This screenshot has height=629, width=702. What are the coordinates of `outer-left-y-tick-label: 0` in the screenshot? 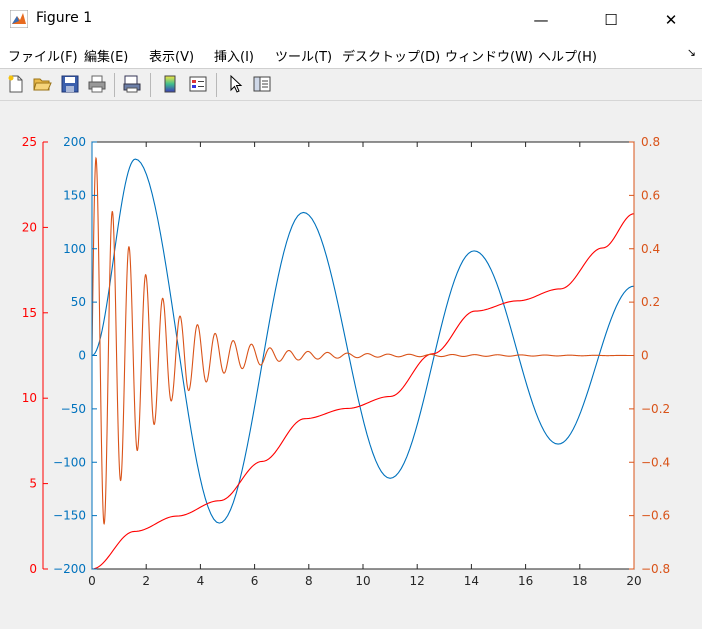 It's located at (33, 569).